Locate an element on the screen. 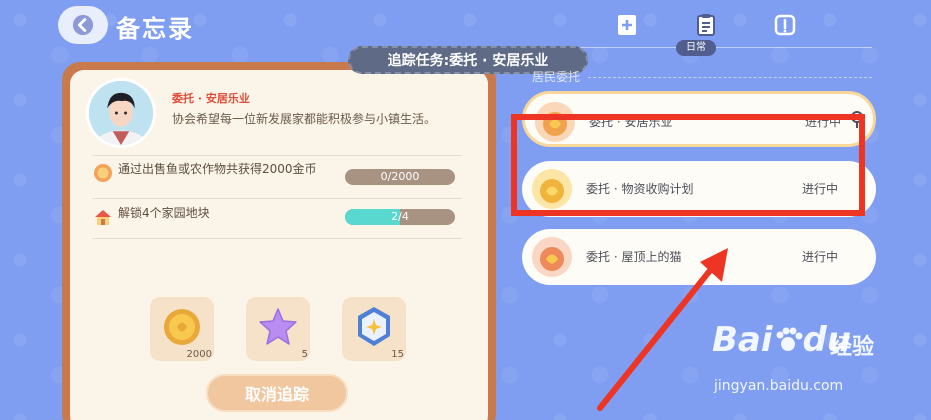 The height and width of the screenshot is (420, 931). npc-portrait-icon is located at coordinates (121, 113).